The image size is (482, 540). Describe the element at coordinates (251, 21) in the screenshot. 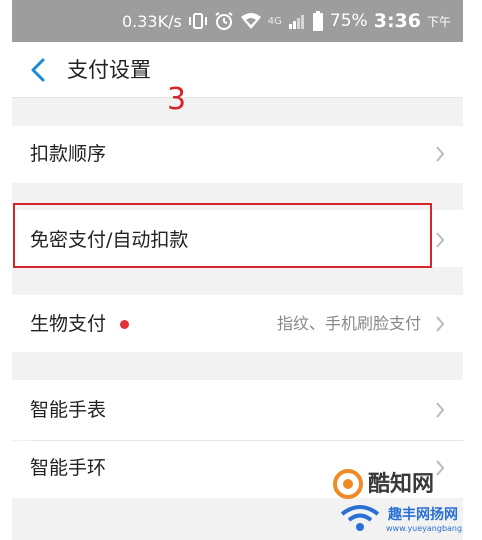

I see `wifi-icon` at that location.